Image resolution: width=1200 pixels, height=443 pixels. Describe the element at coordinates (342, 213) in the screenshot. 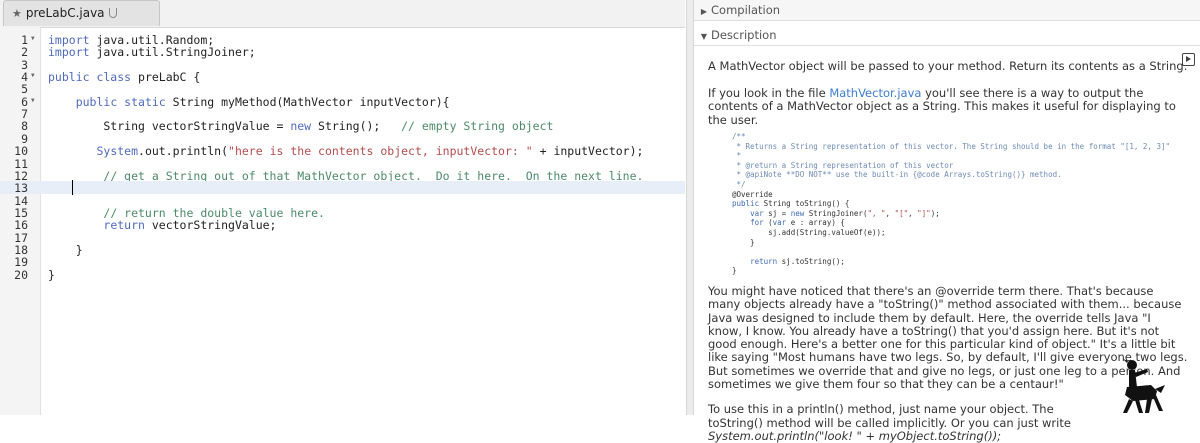

I see `code-line: 15 // return the double value here.` at that location.